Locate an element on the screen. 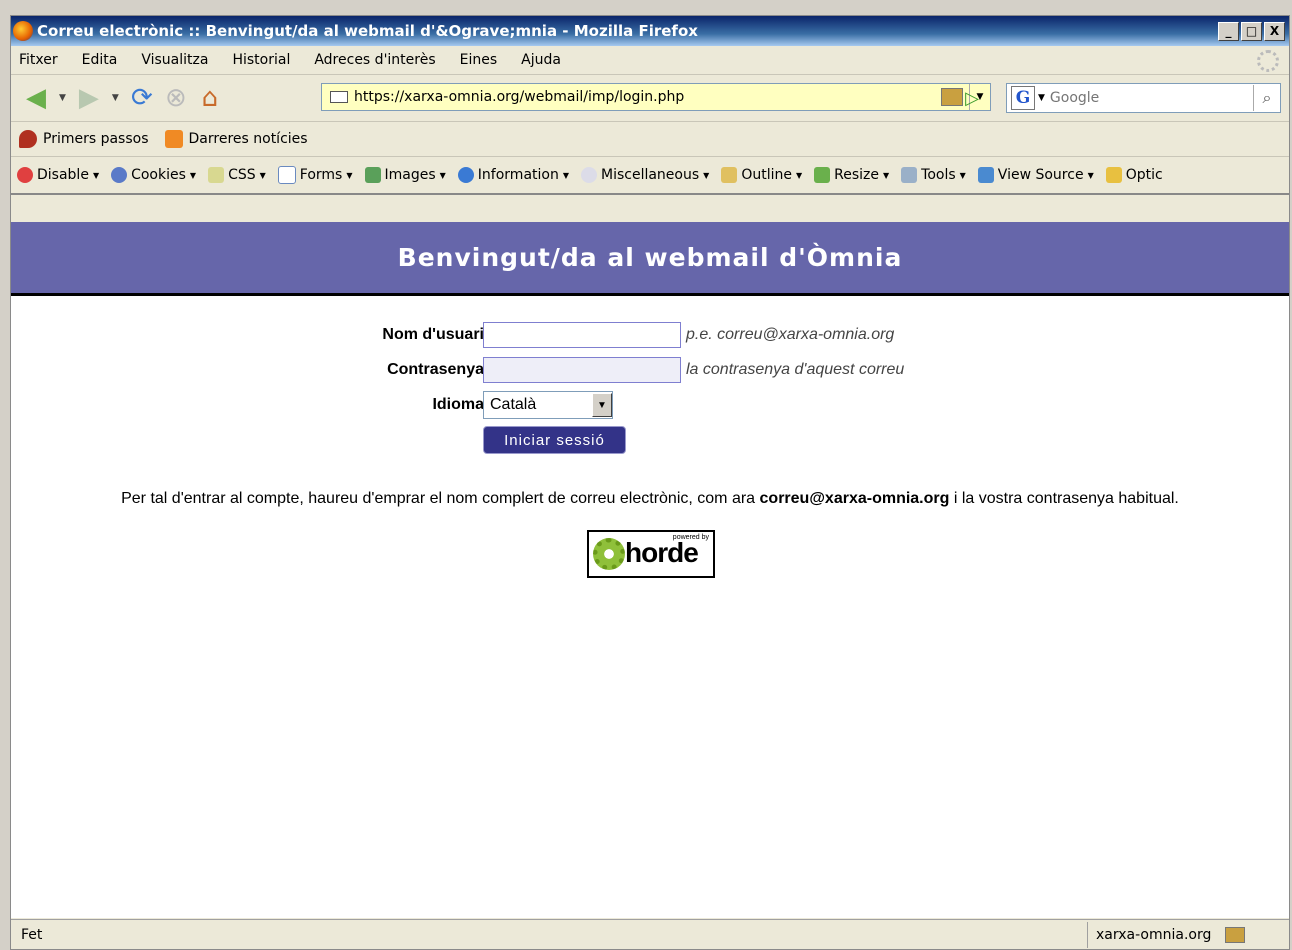 This screenshot has height=950, width=1292. webdev-view-source: View Source ▼ is located at coordinates (1035, 175).